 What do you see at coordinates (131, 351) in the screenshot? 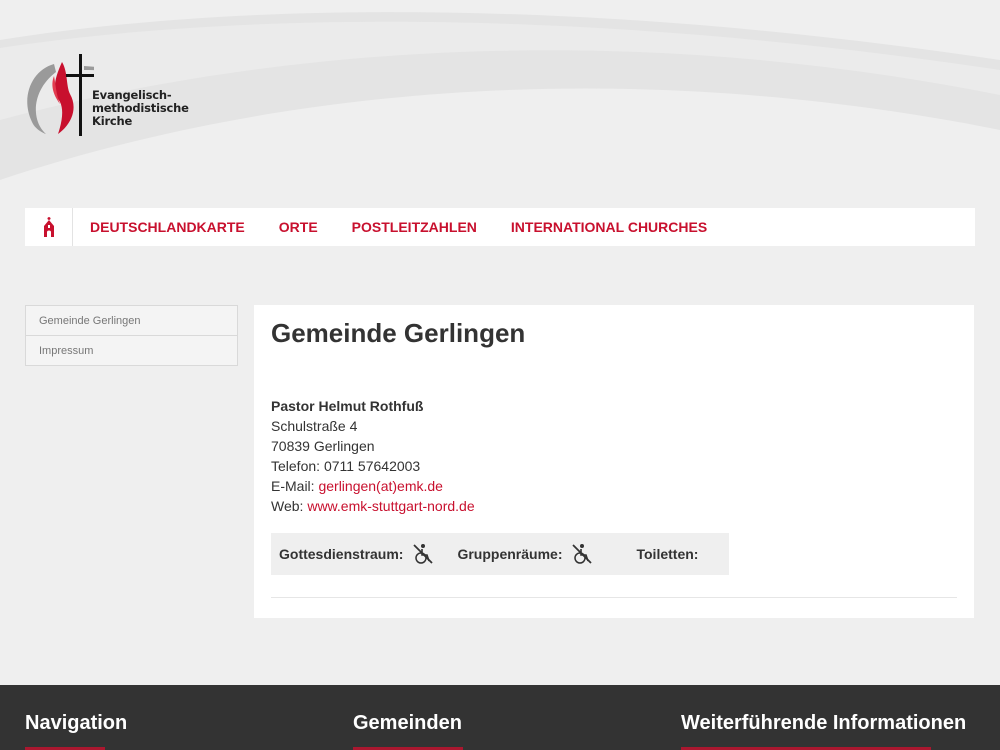
I see `sidebar-item-impressum: Impressum` at bounding box center [131, 351].